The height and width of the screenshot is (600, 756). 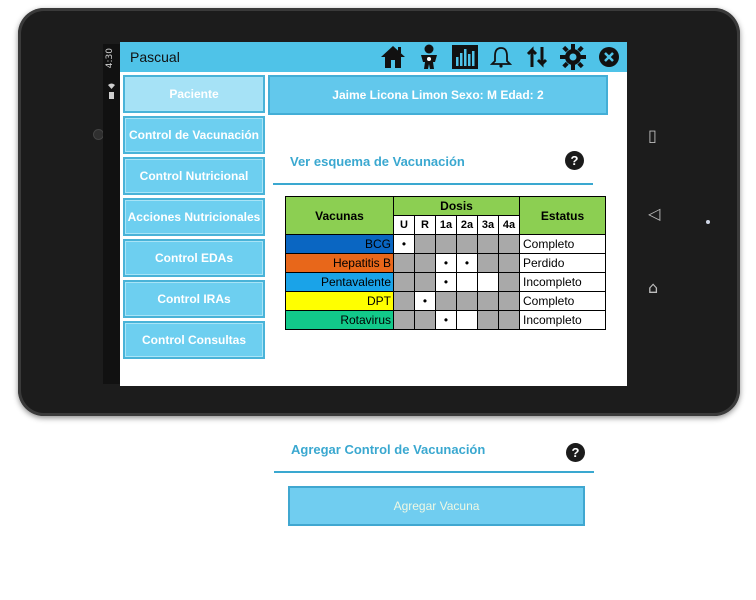 What do you see at coordinates (111, 91) in the screenshot?
I see `wifi-icon` at bounding box center [111, 91].